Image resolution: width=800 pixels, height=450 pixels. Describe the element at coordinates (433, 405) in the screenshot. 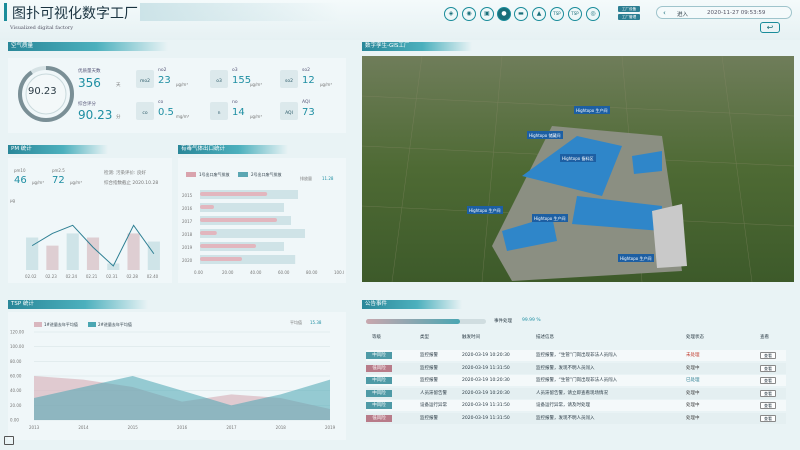

I see `event-type: 设备运行异常` at that location.